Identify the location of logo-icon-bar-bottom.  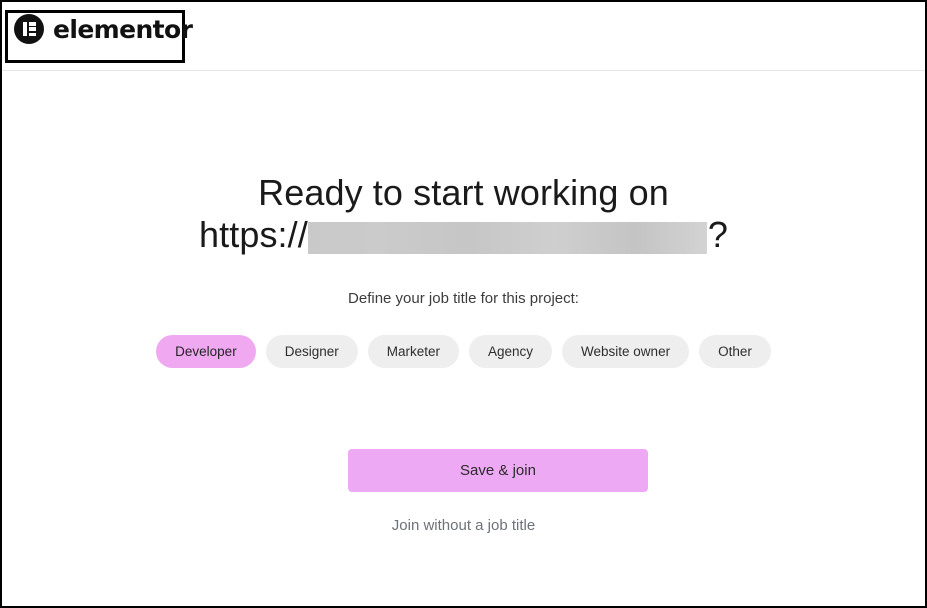
(32, 34).